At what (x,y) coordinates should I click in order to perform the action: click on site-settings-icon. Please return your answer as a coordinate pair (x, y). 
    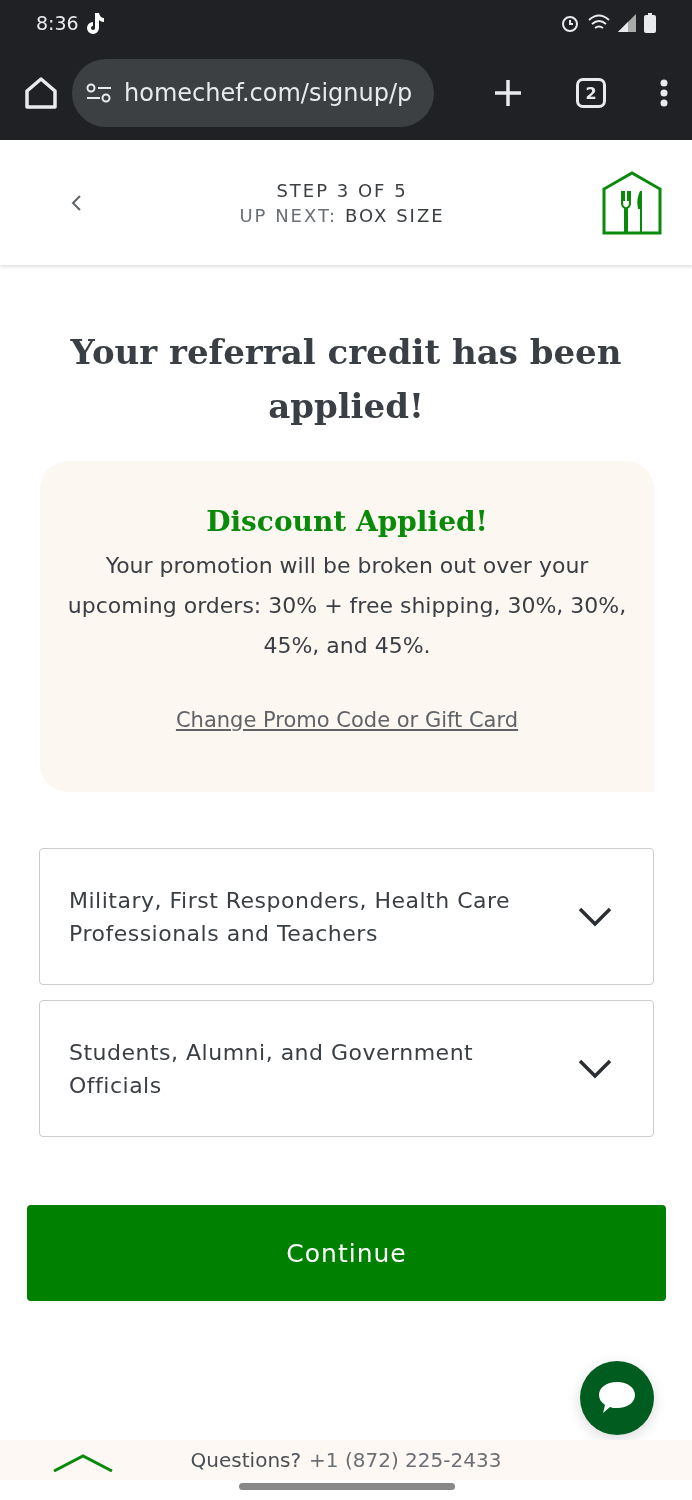
    Looking at the image, I should click on (99, 93).